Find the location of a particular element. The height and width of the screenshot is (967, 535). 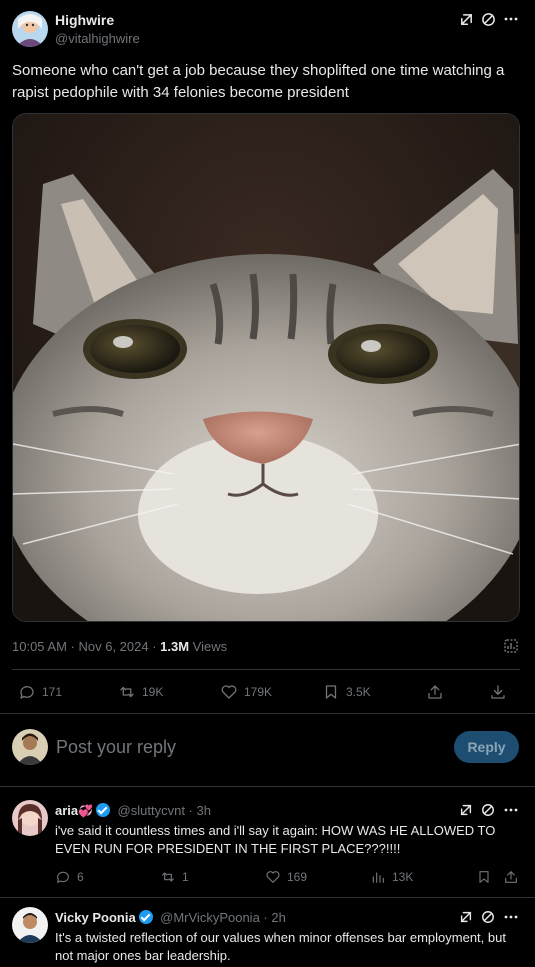

reply-count: 171 is located at coordinates (52, 692).